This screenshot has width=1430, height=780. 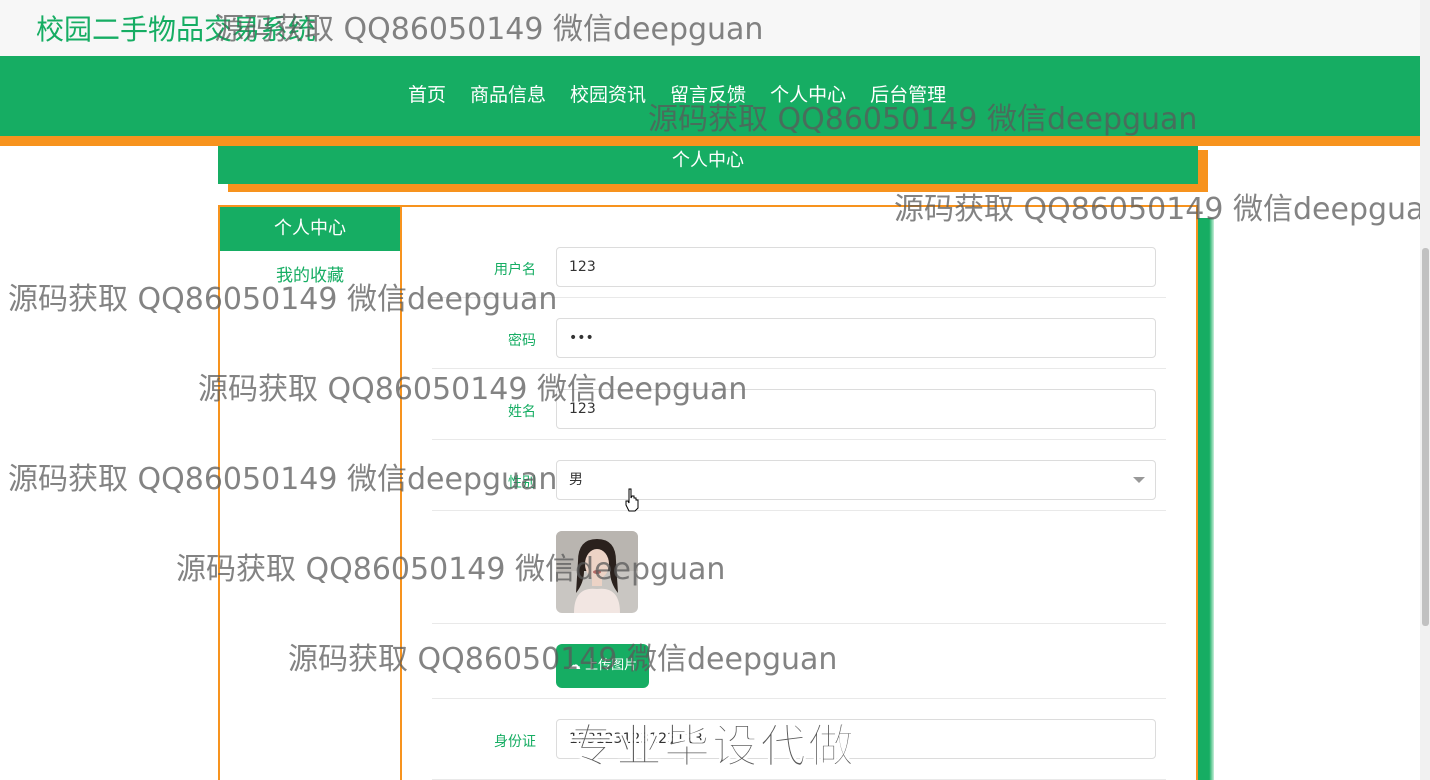 I want to click on name-label: 姓名, so click(x=522, y=412).